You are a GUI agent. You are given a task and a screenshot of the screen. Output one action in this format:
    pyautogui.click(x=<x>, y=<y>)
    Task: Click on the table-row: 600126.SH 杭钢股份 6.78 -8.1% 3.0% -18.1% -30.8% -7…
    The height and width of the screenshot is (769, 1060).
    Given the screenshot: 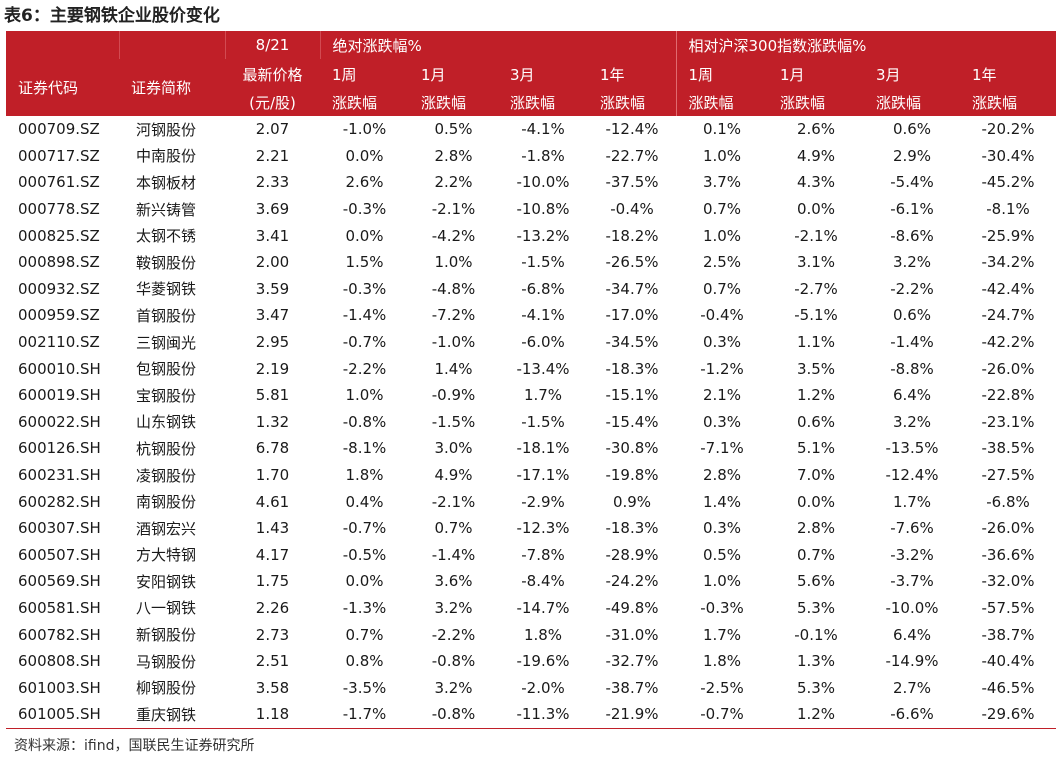 What is the action you would take?
    pyautogui.click(x=531, y=448)
    